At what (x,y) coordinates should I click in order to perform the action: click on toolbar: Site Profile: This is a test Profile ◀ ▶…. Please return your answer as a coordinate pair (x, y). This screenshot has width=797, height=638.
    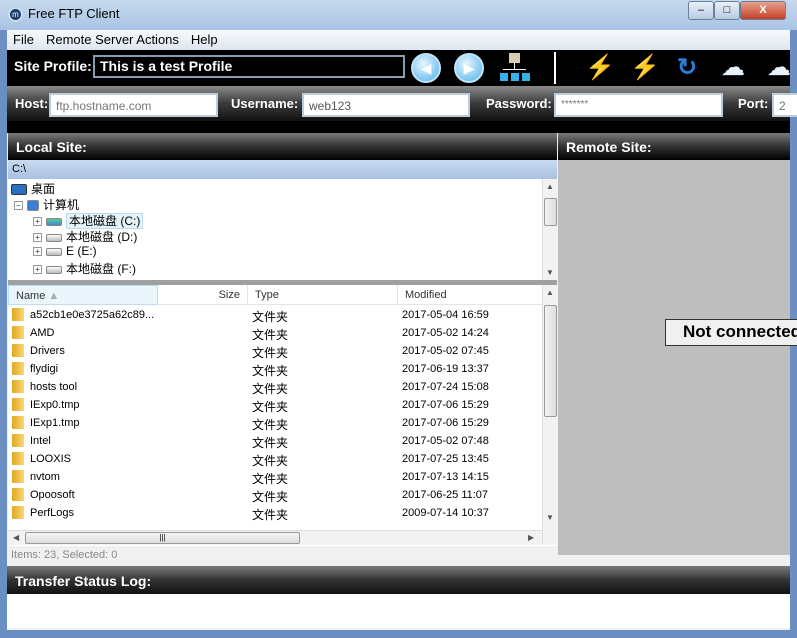
    Looking at the image, I should click on (399, 68).